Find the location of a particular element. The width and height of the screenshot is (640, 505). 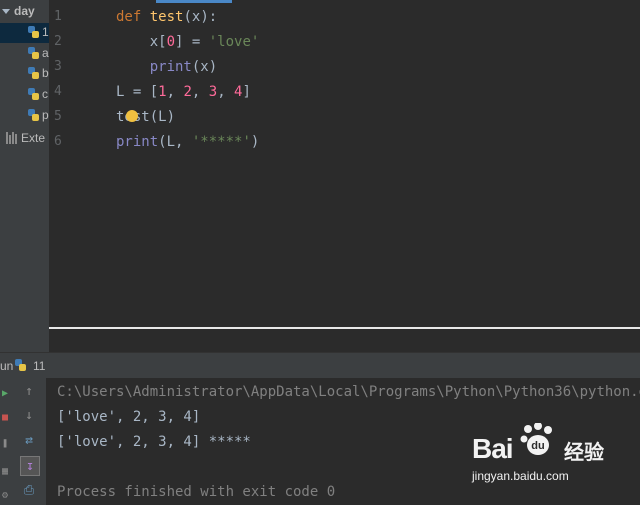

settings-icon: ⚙ is located at coordinates (5, 495).